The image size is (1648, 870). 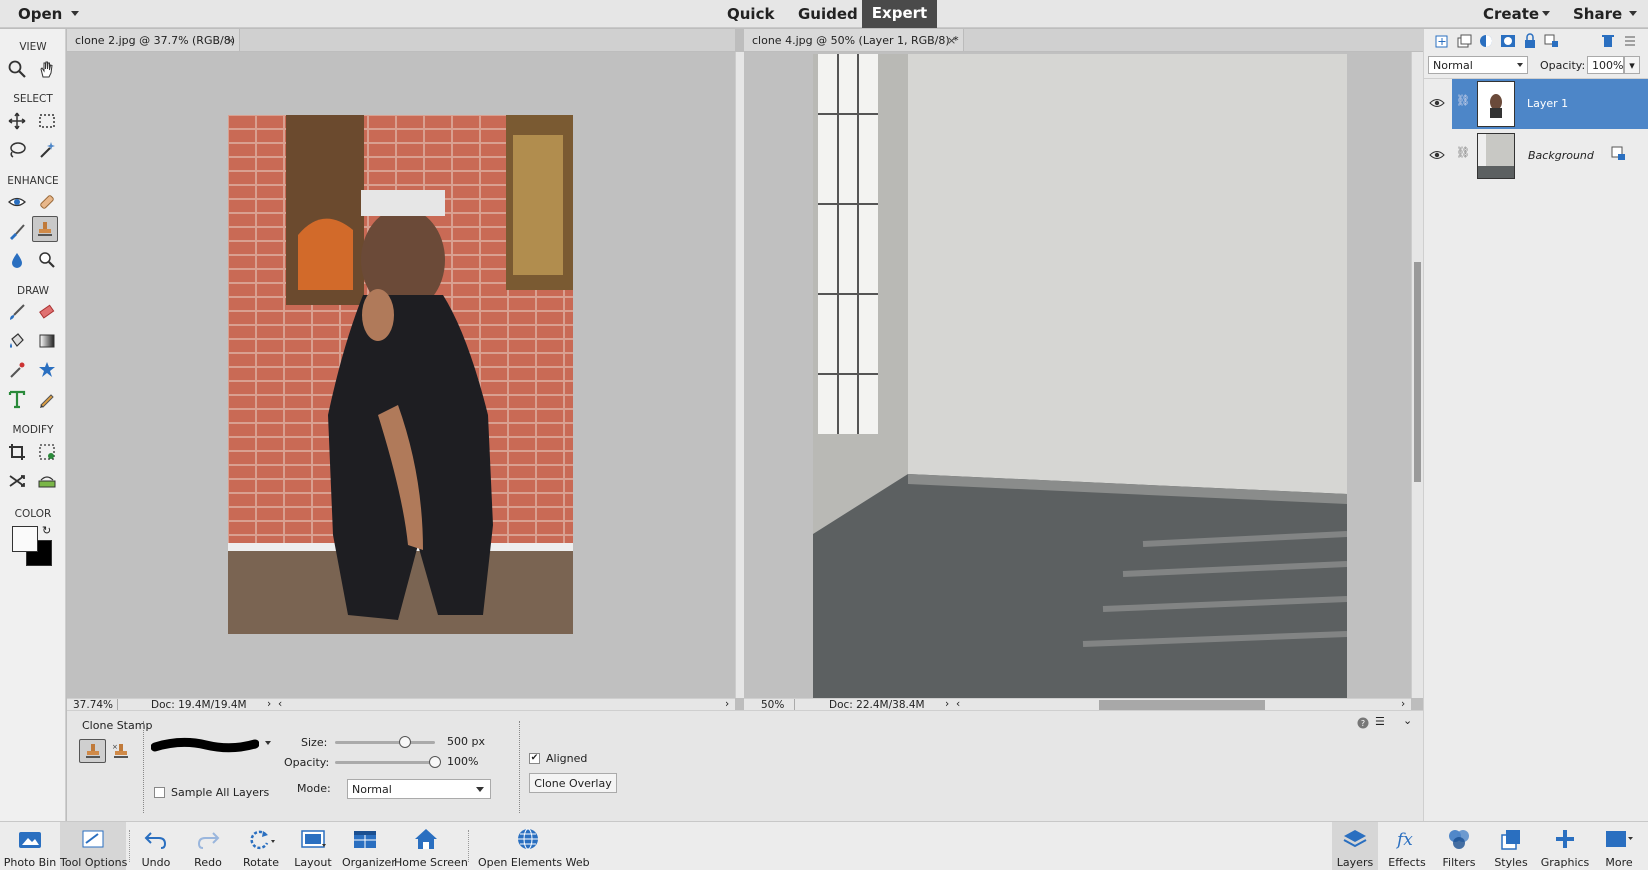 I want to click on layer-name: Layer 1, so click(x=1547, y=103).